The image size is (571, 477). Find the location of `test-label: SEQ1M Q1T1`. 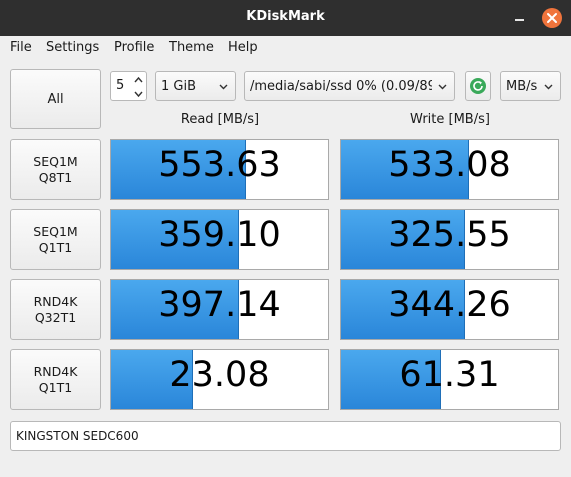

test-label: SEQ1M Q1T1 is located at coordinates (55, 239).